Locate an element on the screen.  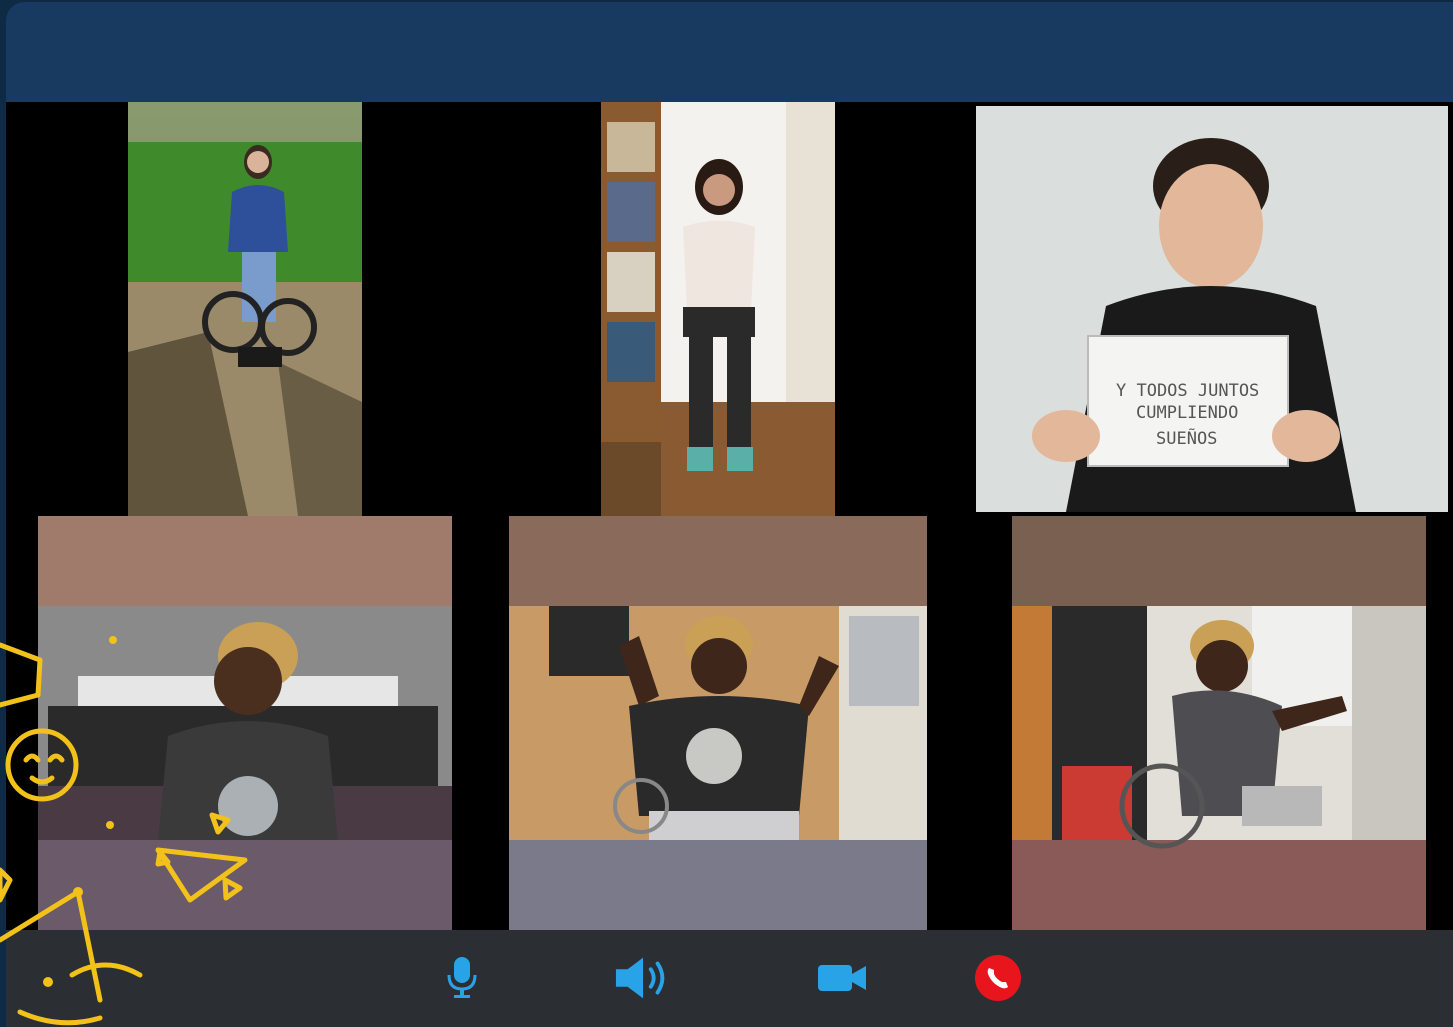
sign-text-line: CUMPLIENDO is located at coordinates (1187, 413).